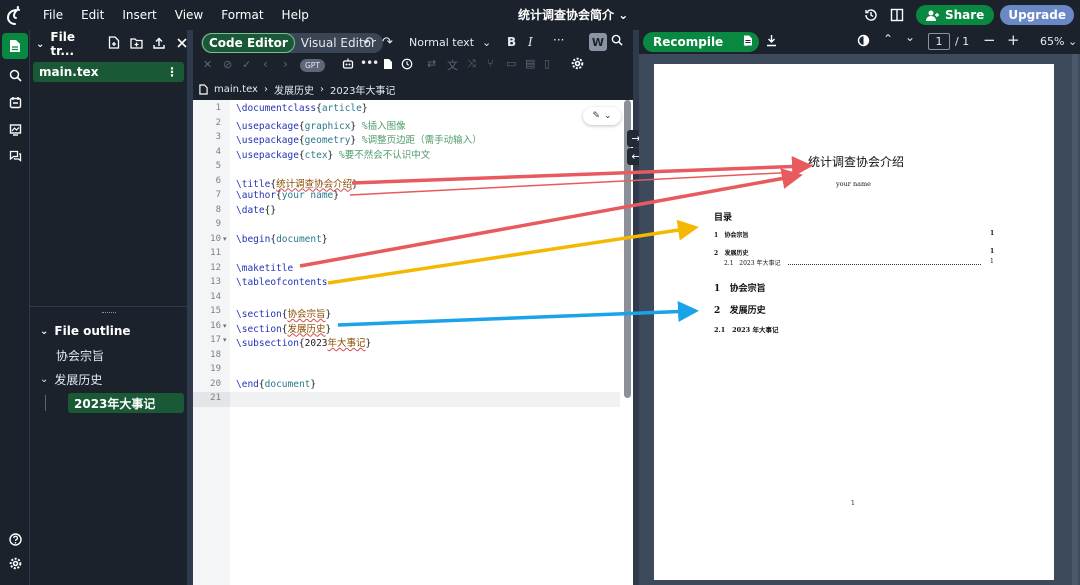  What do you see at coordinates (740, 311) in the screenshot?
I see `pdf-section-2: 2 发展历史` at bounding box center [740, 311].